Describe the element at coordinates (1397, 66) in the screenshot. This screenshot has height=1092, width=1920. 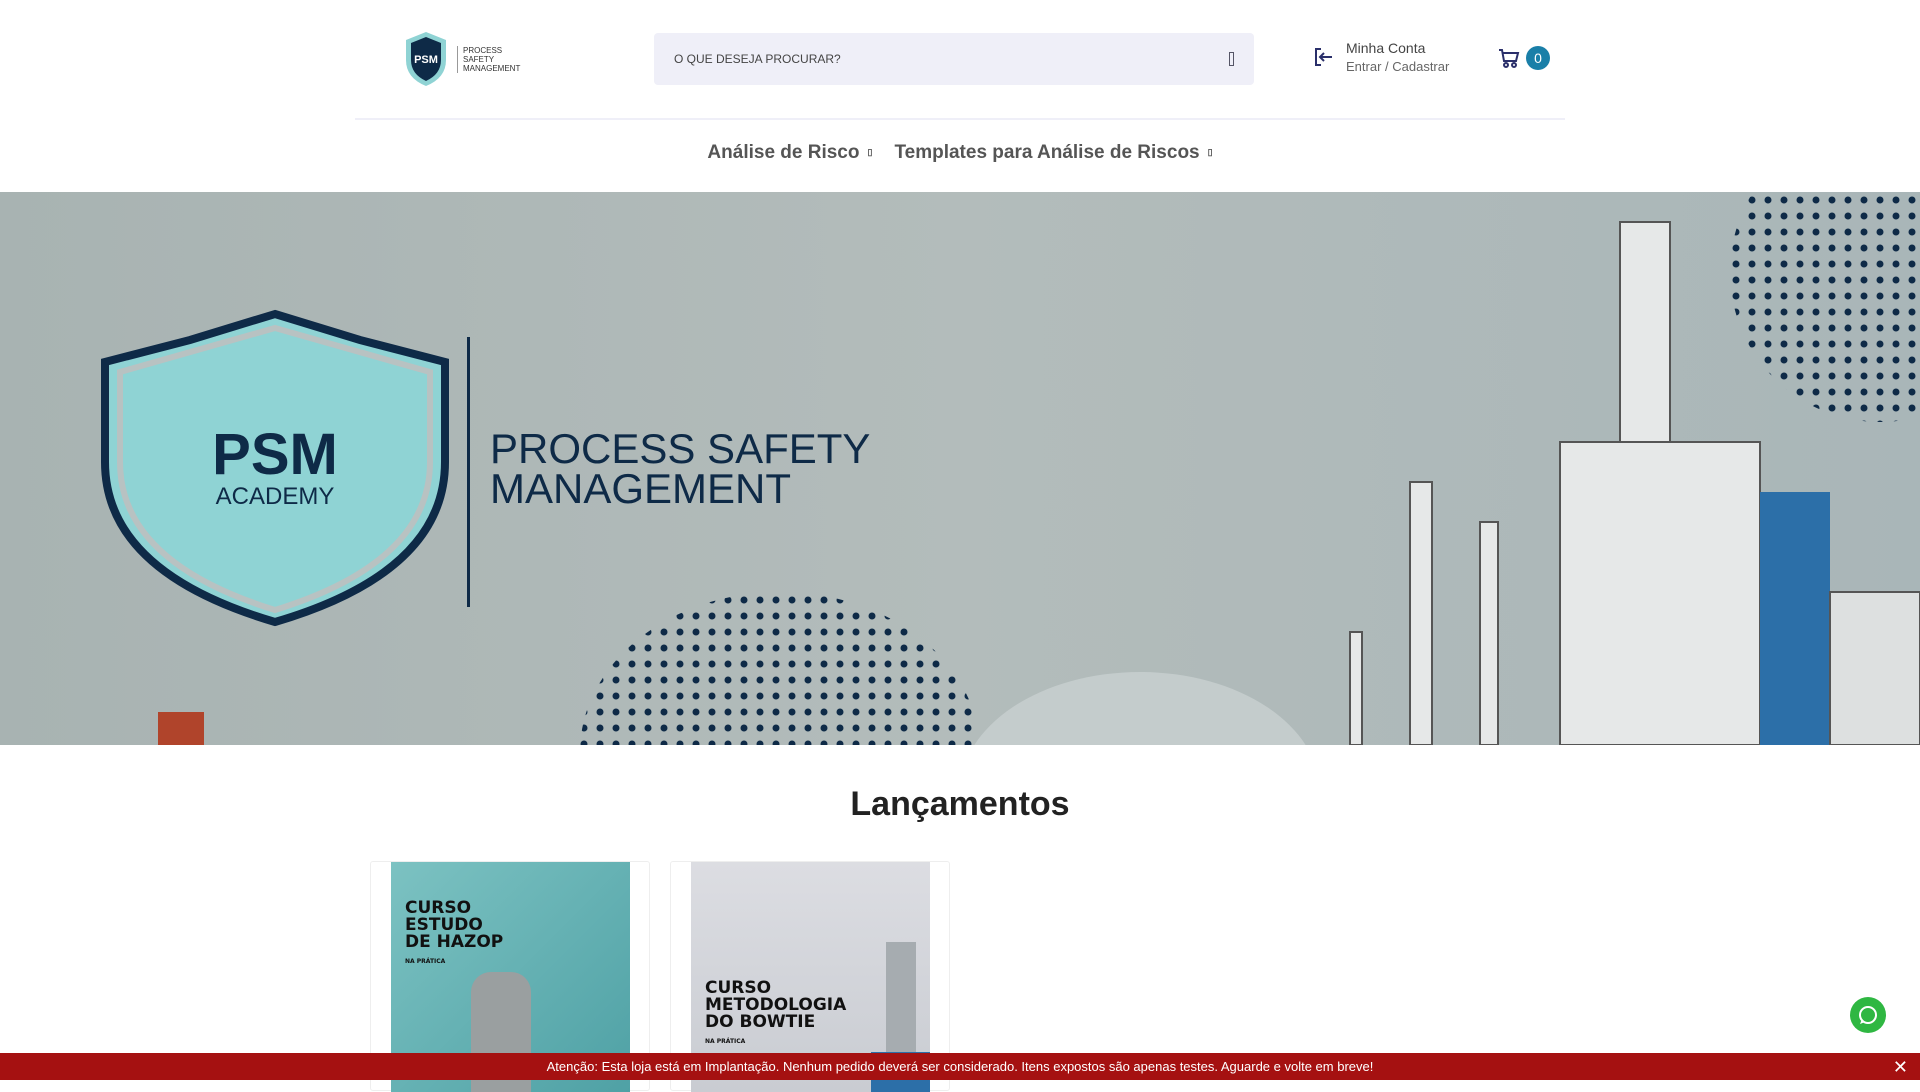
I see `account-subtitle: Entrar / Cadastrar` at that location.